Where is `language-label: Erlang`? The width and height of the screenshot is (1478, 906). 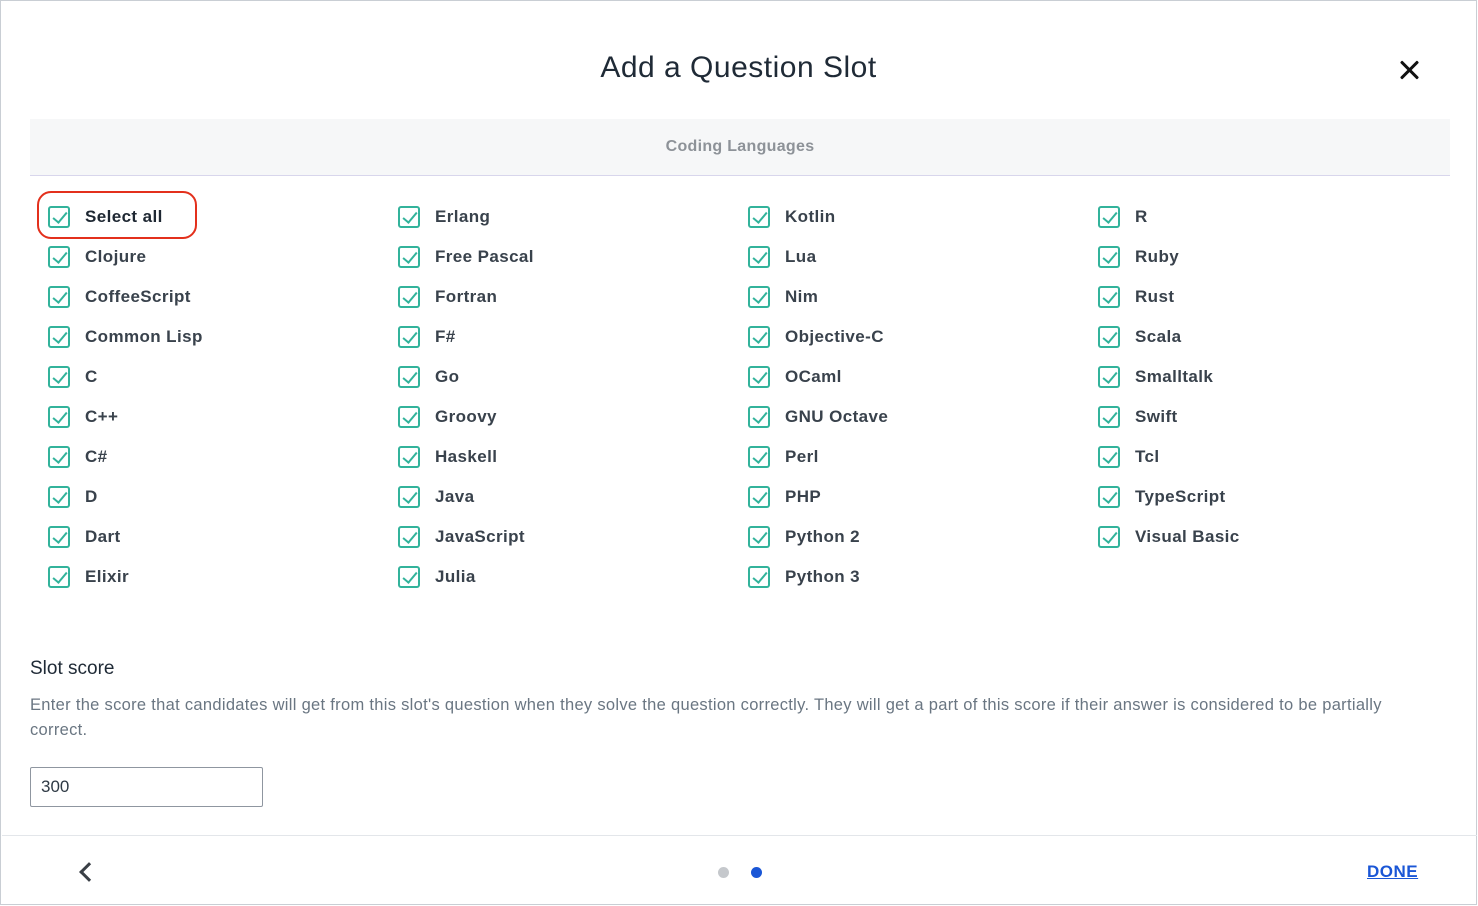
language-label: Erlang is located at coordinates (463, 216).